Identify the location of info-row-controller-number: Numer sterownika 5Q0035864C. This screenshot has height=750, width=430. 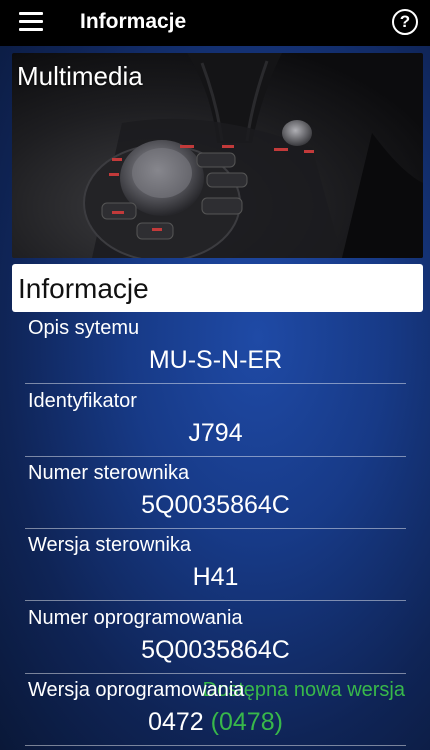
(215, 492).